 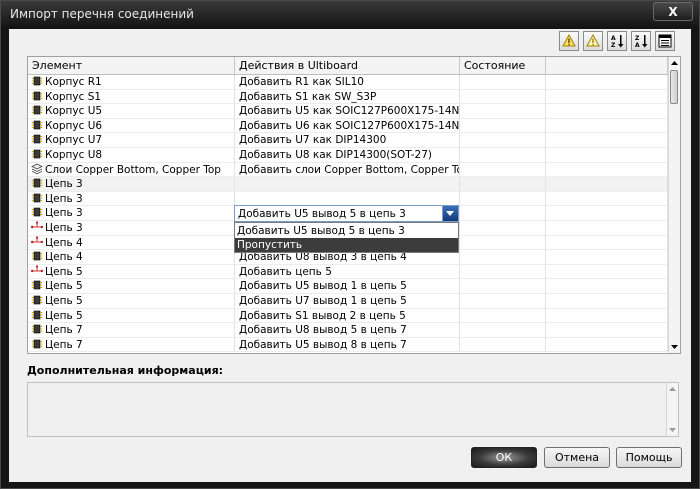 I want to click on column-header-element: Элемент, so click(x=131, y=65).